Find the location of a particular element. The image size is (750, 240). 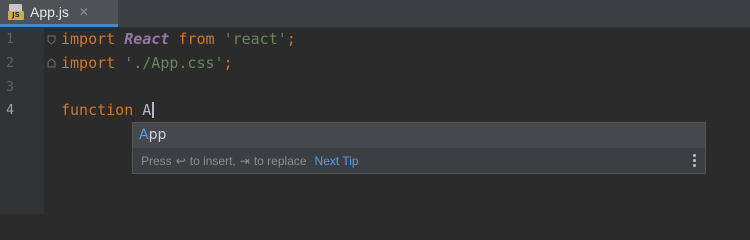

hint-insert: to insert, is located at coordinates (212, 160).